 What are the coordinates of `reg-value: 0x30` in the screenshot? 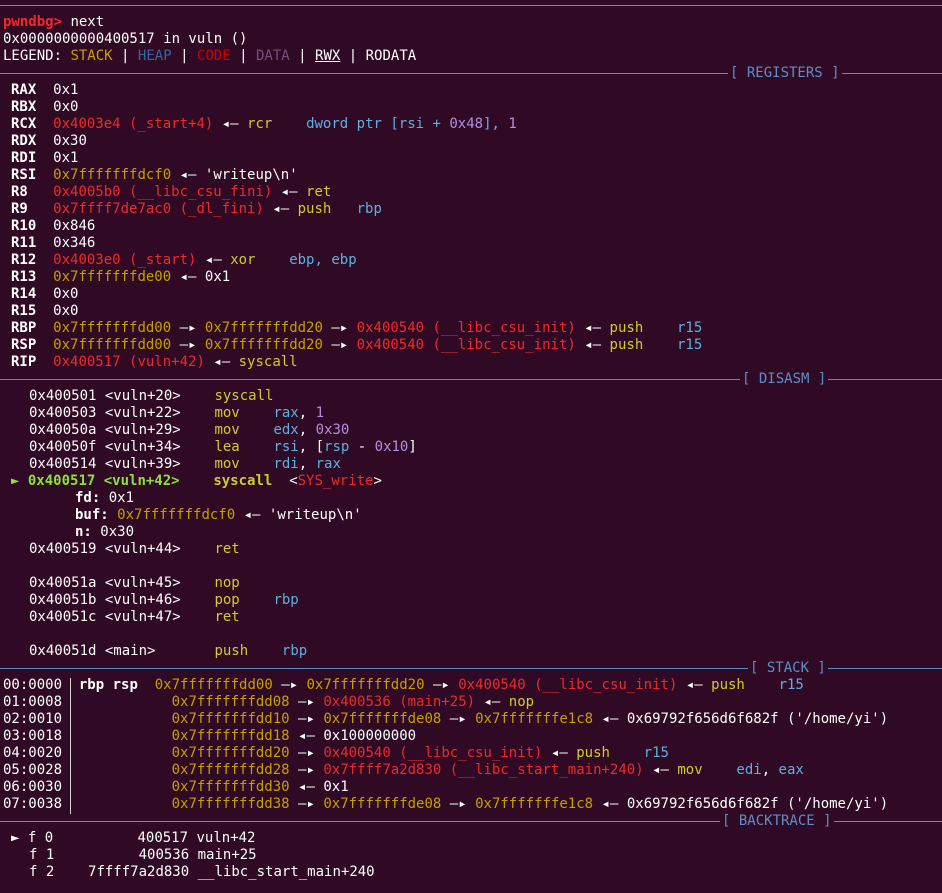 It's located at (70, 141).